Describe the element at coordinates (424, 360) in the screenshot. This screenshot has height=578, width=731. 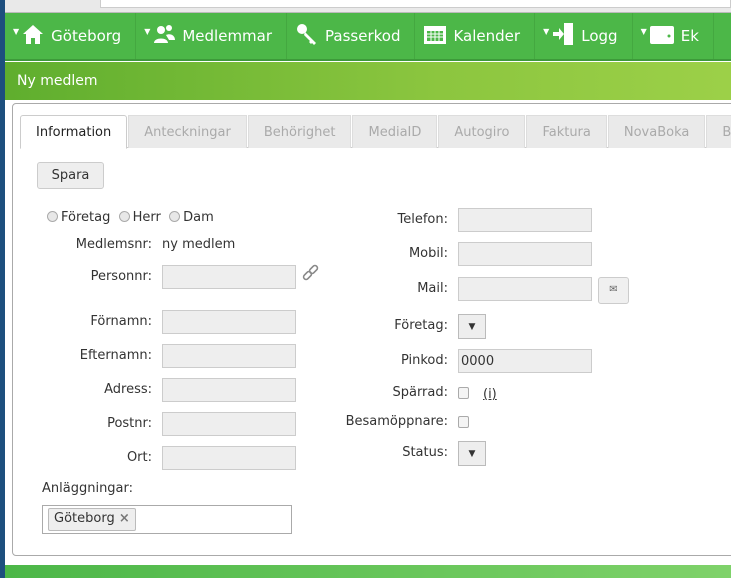
I see `pinkod-label: Pinkod:` at that location.